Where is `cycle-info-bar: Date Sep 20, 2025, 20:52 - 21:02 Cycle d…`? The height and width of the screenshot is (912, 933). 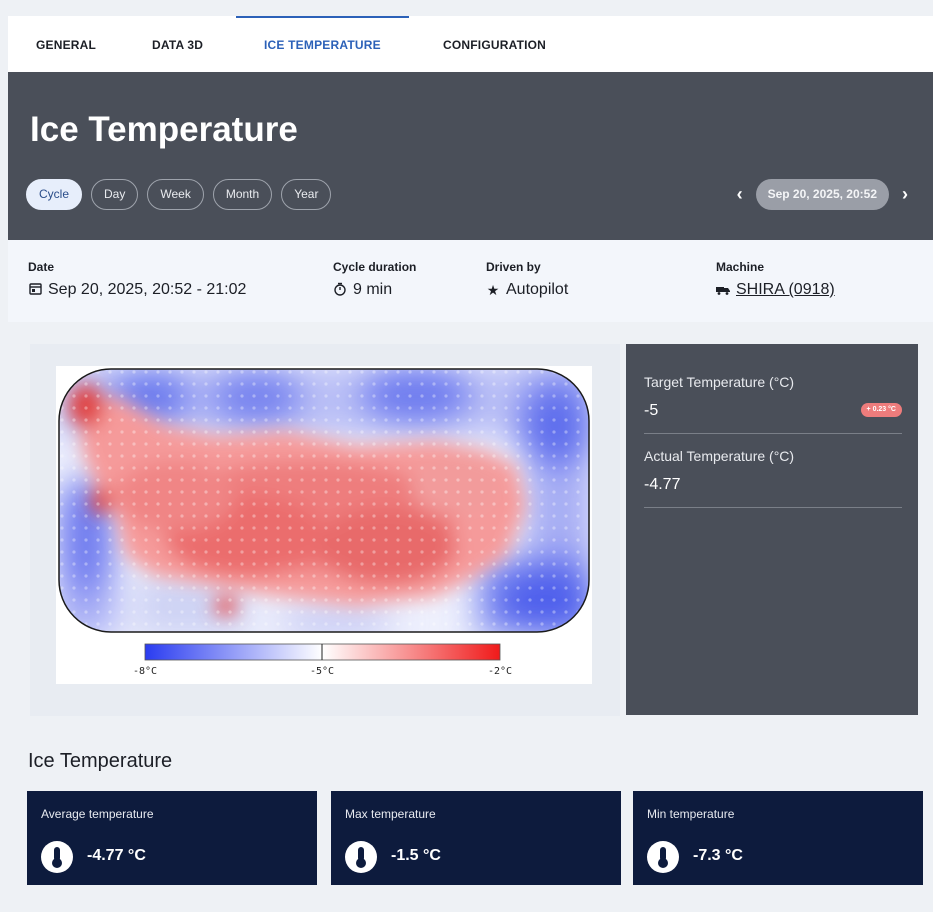 cycle-info-bar: Date Sep 20, 2025, 20:52 - 21:02 Cycle d… is located at coordinates (470, 281).